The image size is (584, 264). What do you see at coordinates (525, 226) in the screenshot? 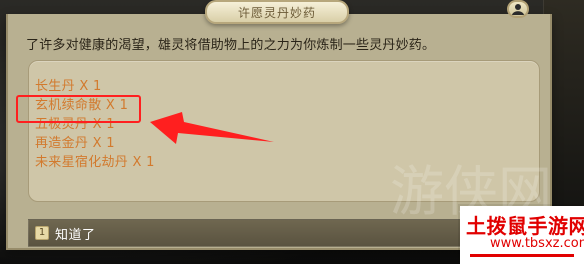
I see `site-name: 土拨鼠手游网` at bounding box center [525, 226].